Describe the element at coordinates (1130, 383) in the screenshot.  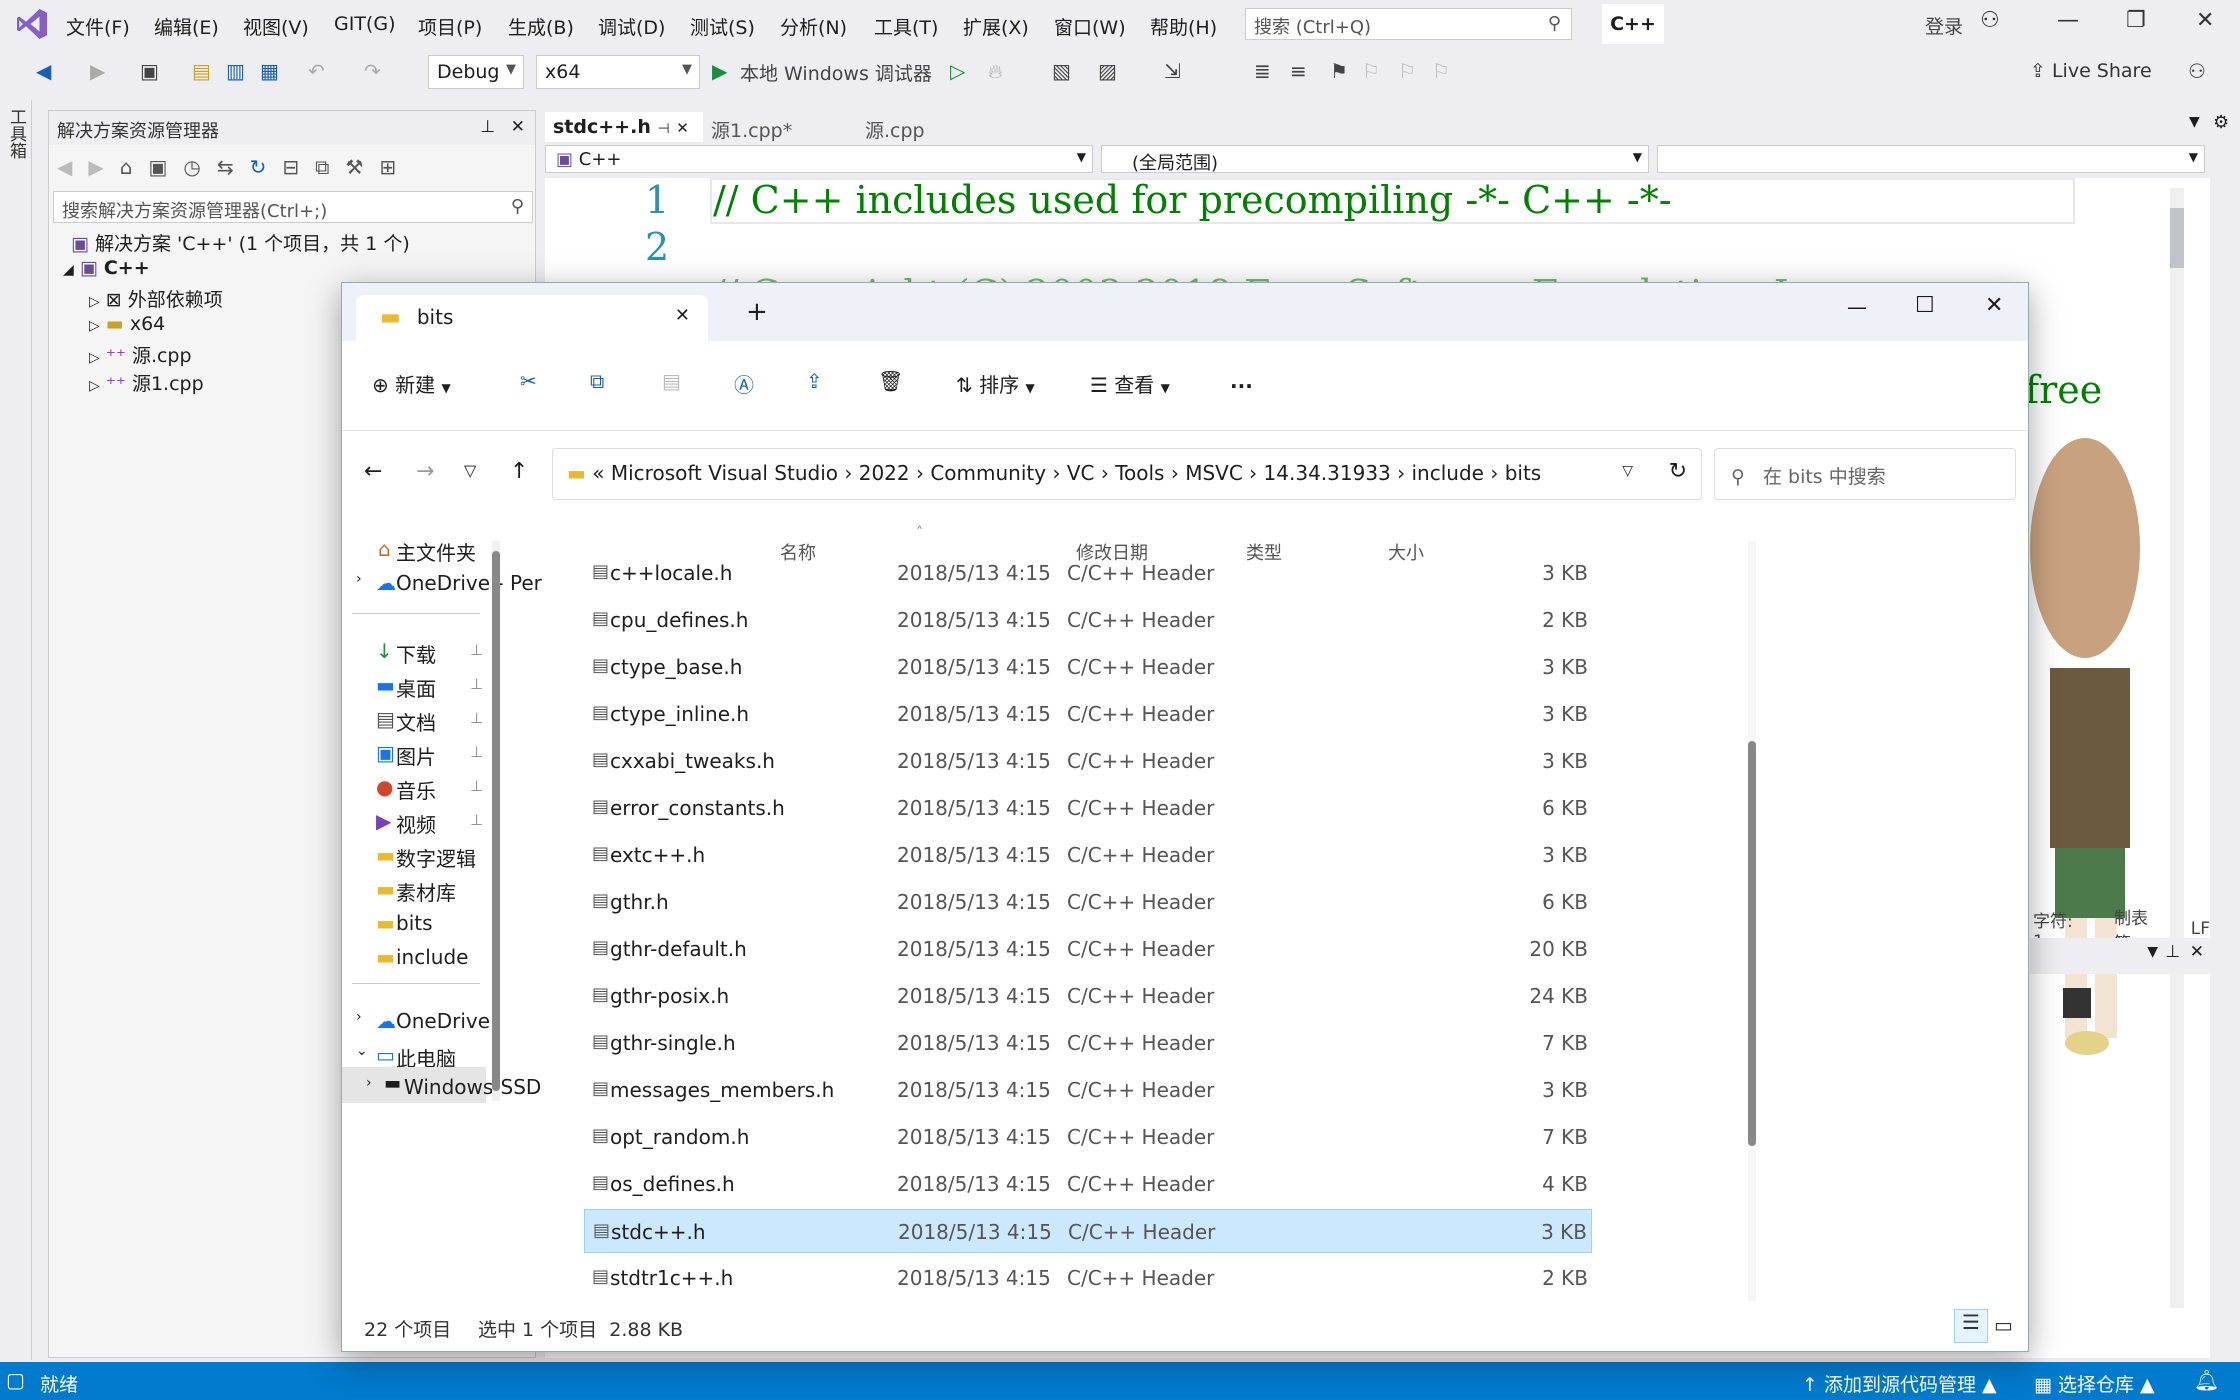
I see `view-button: ☰ 查看 ▼` at that location.